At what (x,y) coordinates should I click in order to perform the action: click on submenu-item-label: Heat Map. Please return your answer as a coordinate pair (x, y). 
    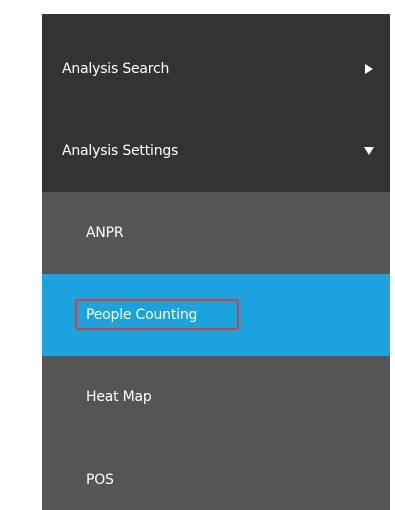
    Looking at the image, I should click on (119, 397).